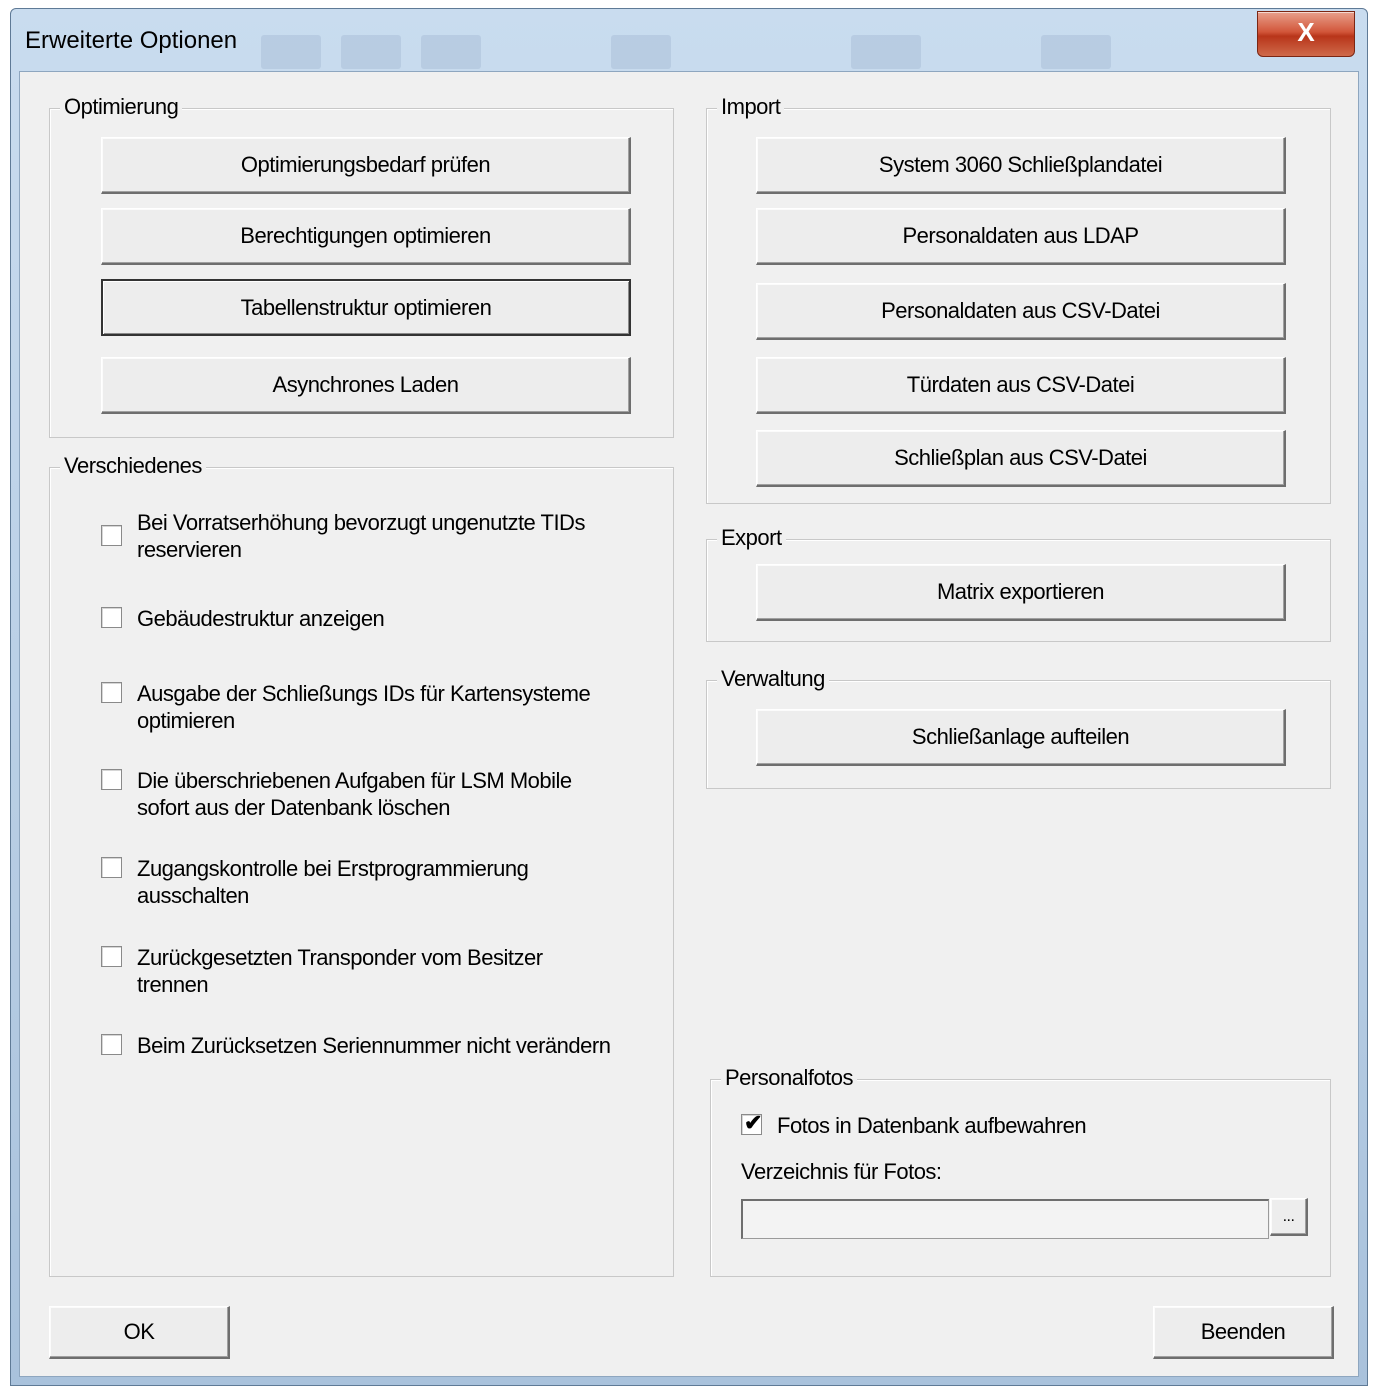 The image size is (1375, 1391). What do you see at coordinates (789, 1078) in the screenshot?
I see `group-title-personalfotos: Personalfotos` at bounding box center [789, 1078].